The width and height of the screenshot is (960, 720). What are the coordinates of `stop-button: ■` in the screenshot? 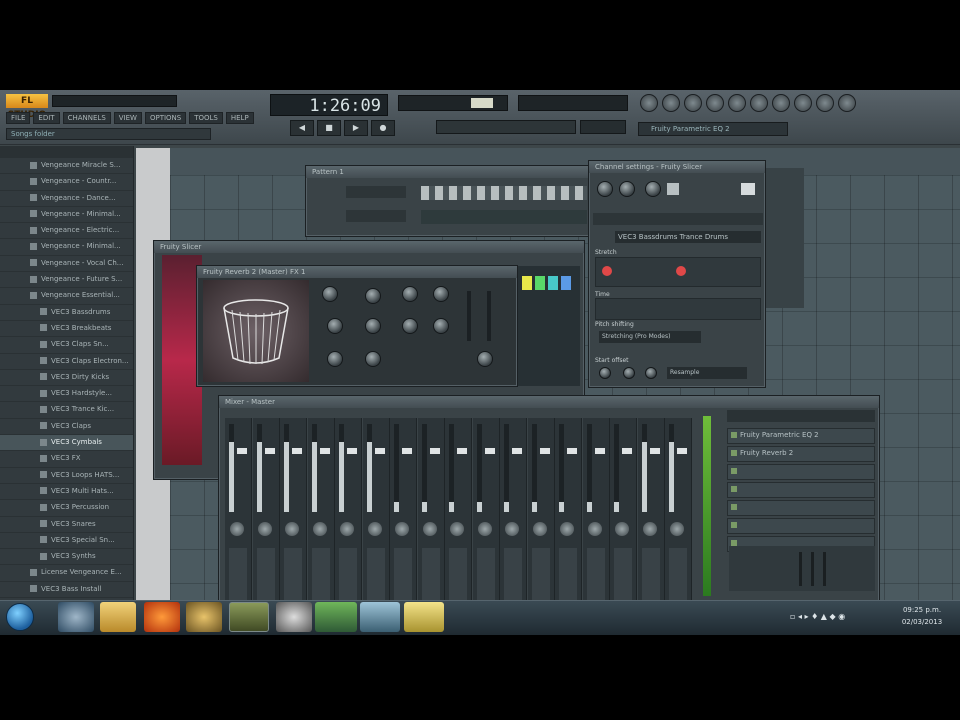 It's located at (329, 128).